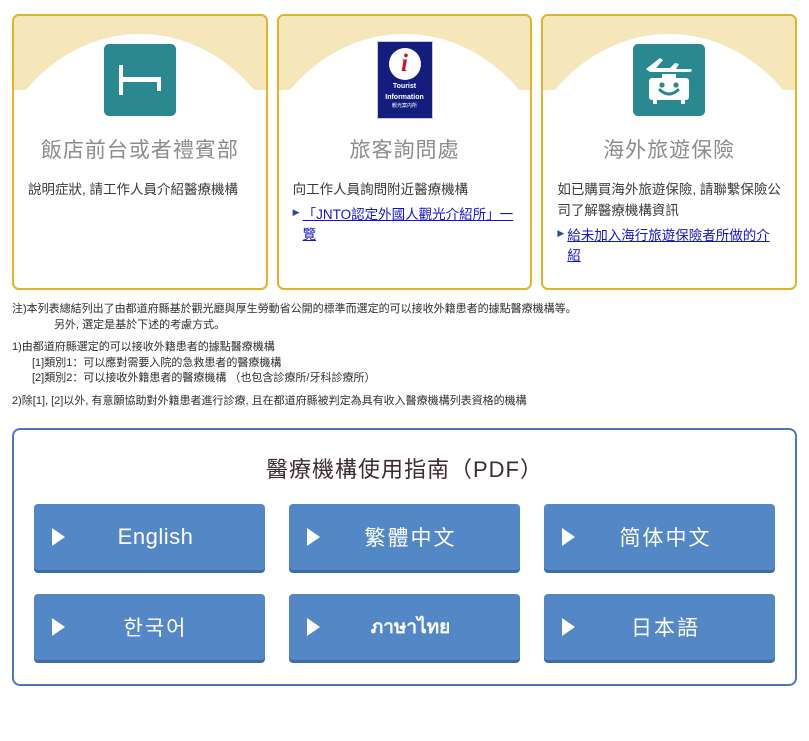 This screenshot has height=741, width=809. I want to click on card-body-text: 說明症狀, 請工作人員介紹醫療機構, so click(133, 189).